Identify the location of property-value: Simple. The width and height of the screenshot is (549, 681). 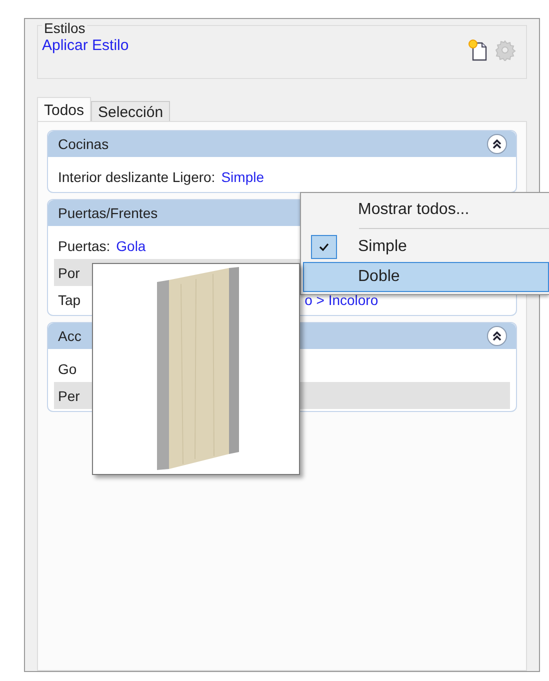
(242, 176).